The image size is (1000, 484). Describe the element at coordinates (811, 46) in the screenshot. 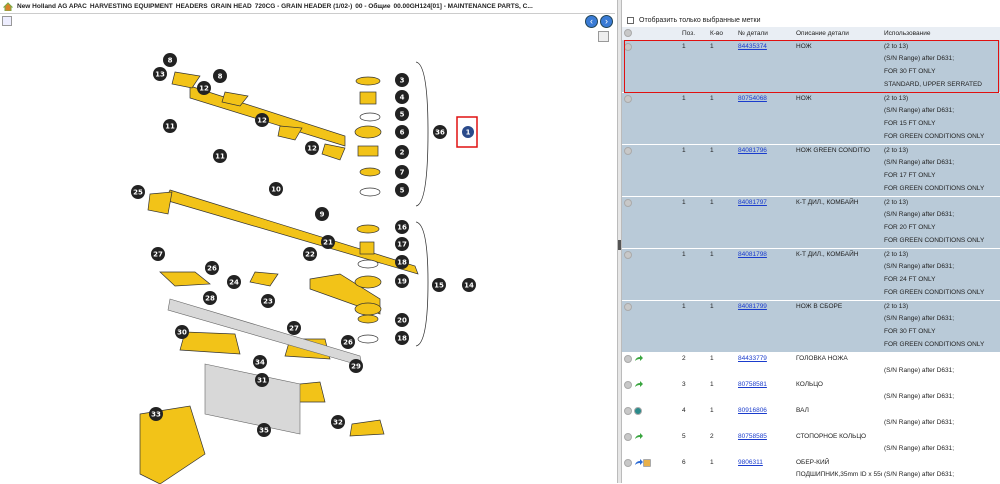

I see `table-row: 1 1 84435374 НОЖ (2 to 13)` at that location.